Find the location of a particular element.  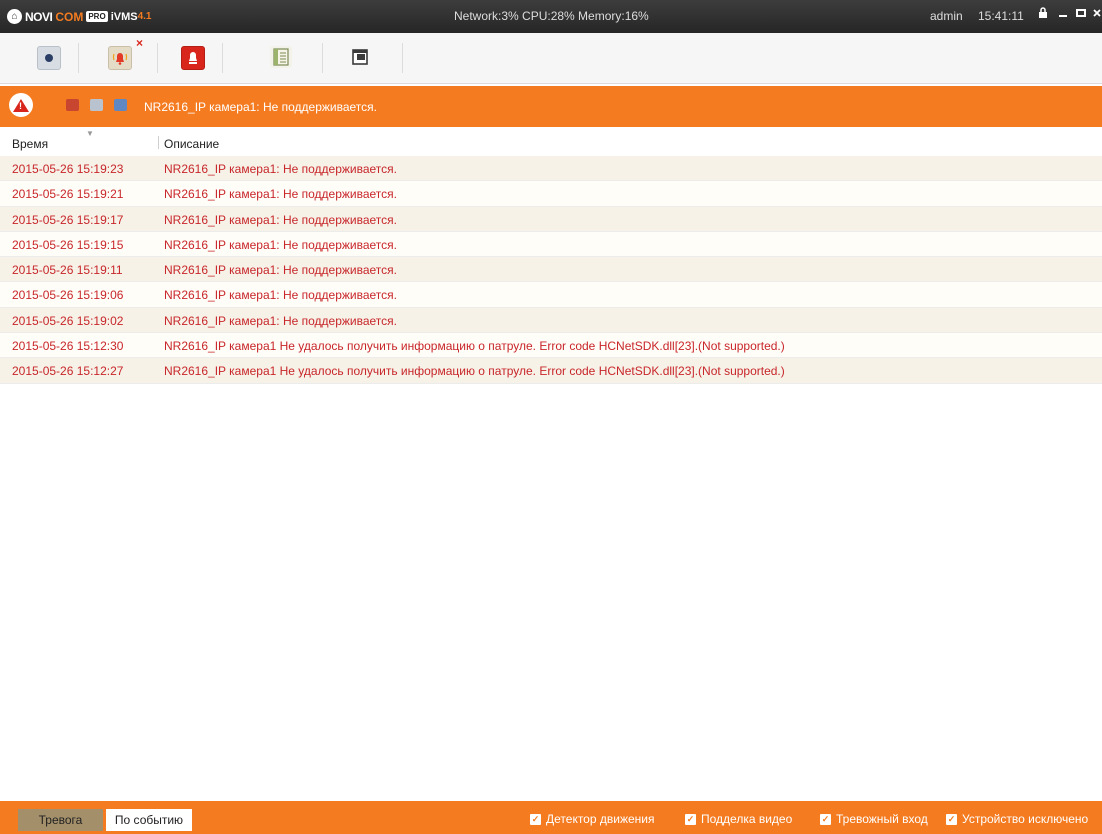

row-time: 2015-05-26 15:19:21 is located at coordinates (68, 194).